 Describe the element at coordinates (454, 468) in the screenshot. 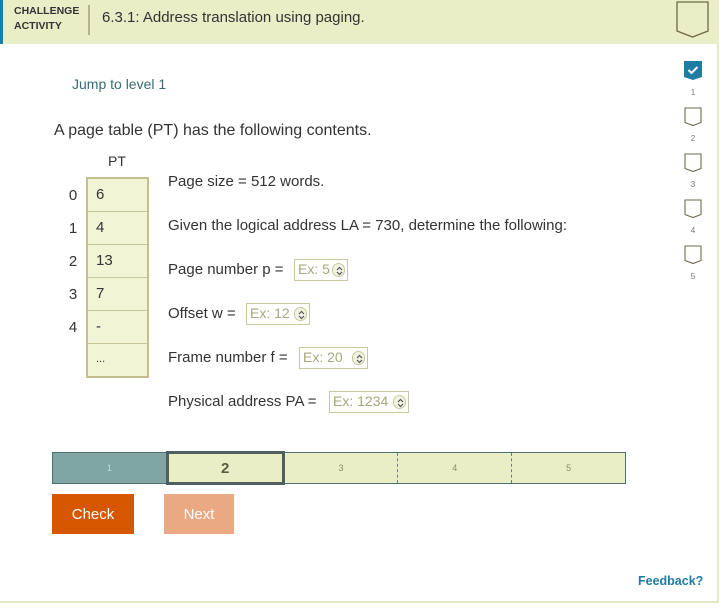

I see `level-4-tab: 4` at that location.